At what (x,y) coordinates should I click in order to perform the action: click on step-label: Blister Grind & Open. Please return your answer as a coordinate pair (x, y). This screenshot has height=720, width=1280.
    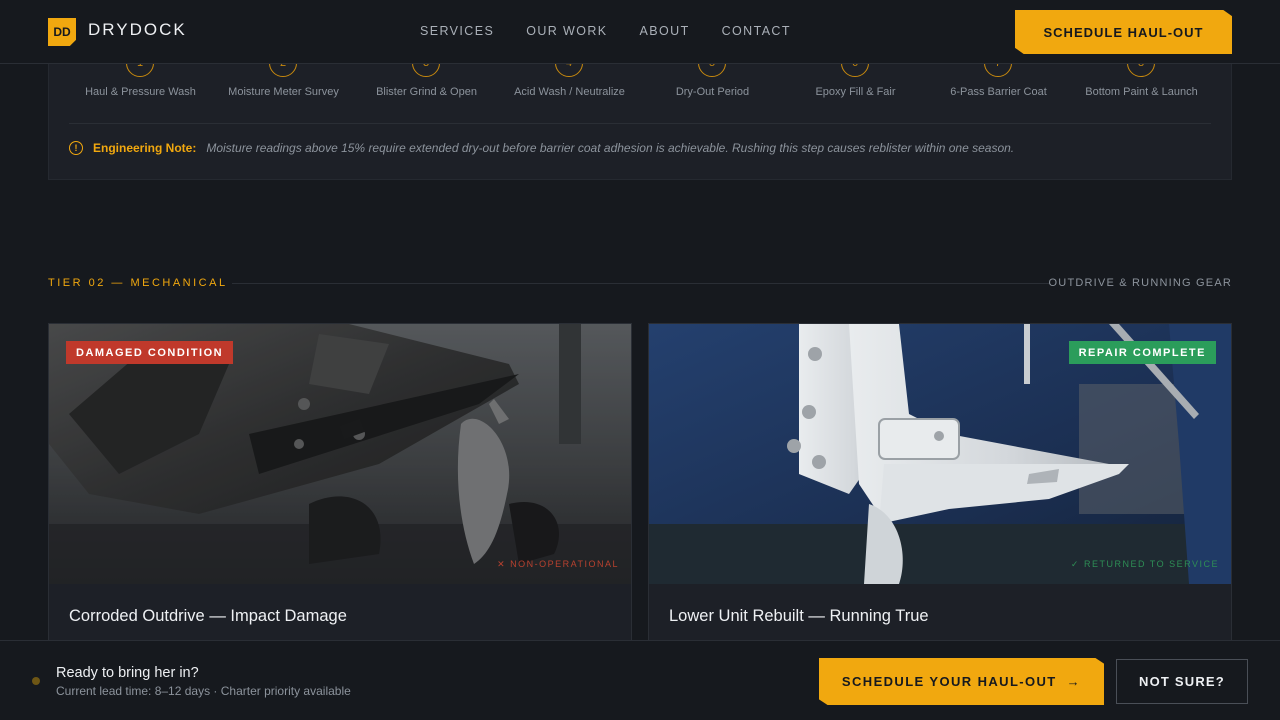
    Looking at the image, I should click on (426, 92).